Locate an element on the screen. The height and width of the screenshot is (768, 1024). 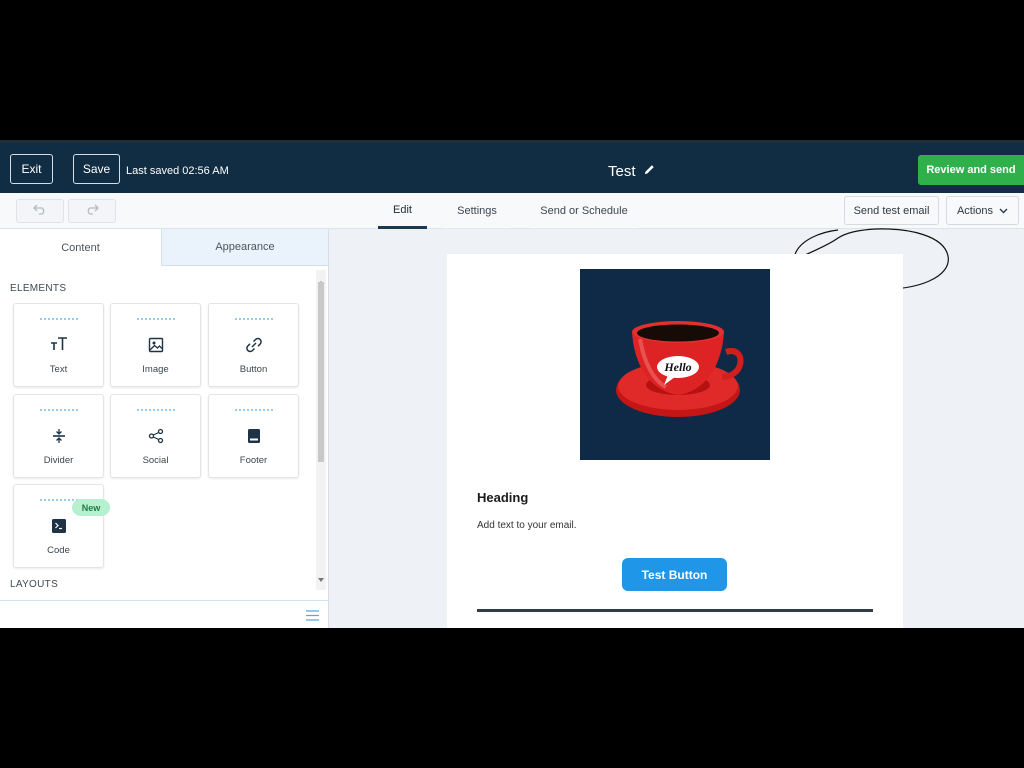
divider-icon is located at coordinates (58, 437).